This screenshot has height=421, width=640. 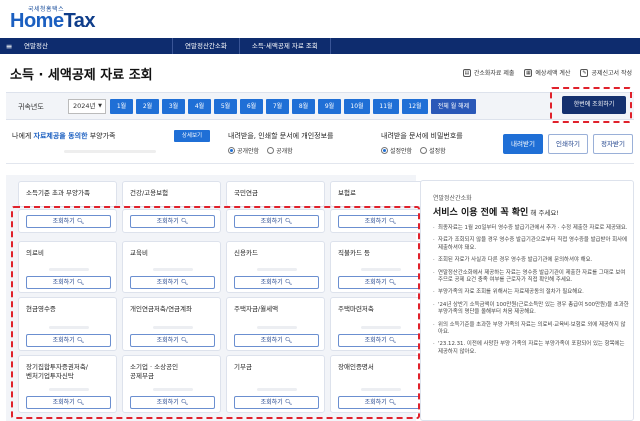 What do you see at coordinates (379, 194) in the screenshot?
I see `category-card: 보험료` at bounding box center [379, 194].